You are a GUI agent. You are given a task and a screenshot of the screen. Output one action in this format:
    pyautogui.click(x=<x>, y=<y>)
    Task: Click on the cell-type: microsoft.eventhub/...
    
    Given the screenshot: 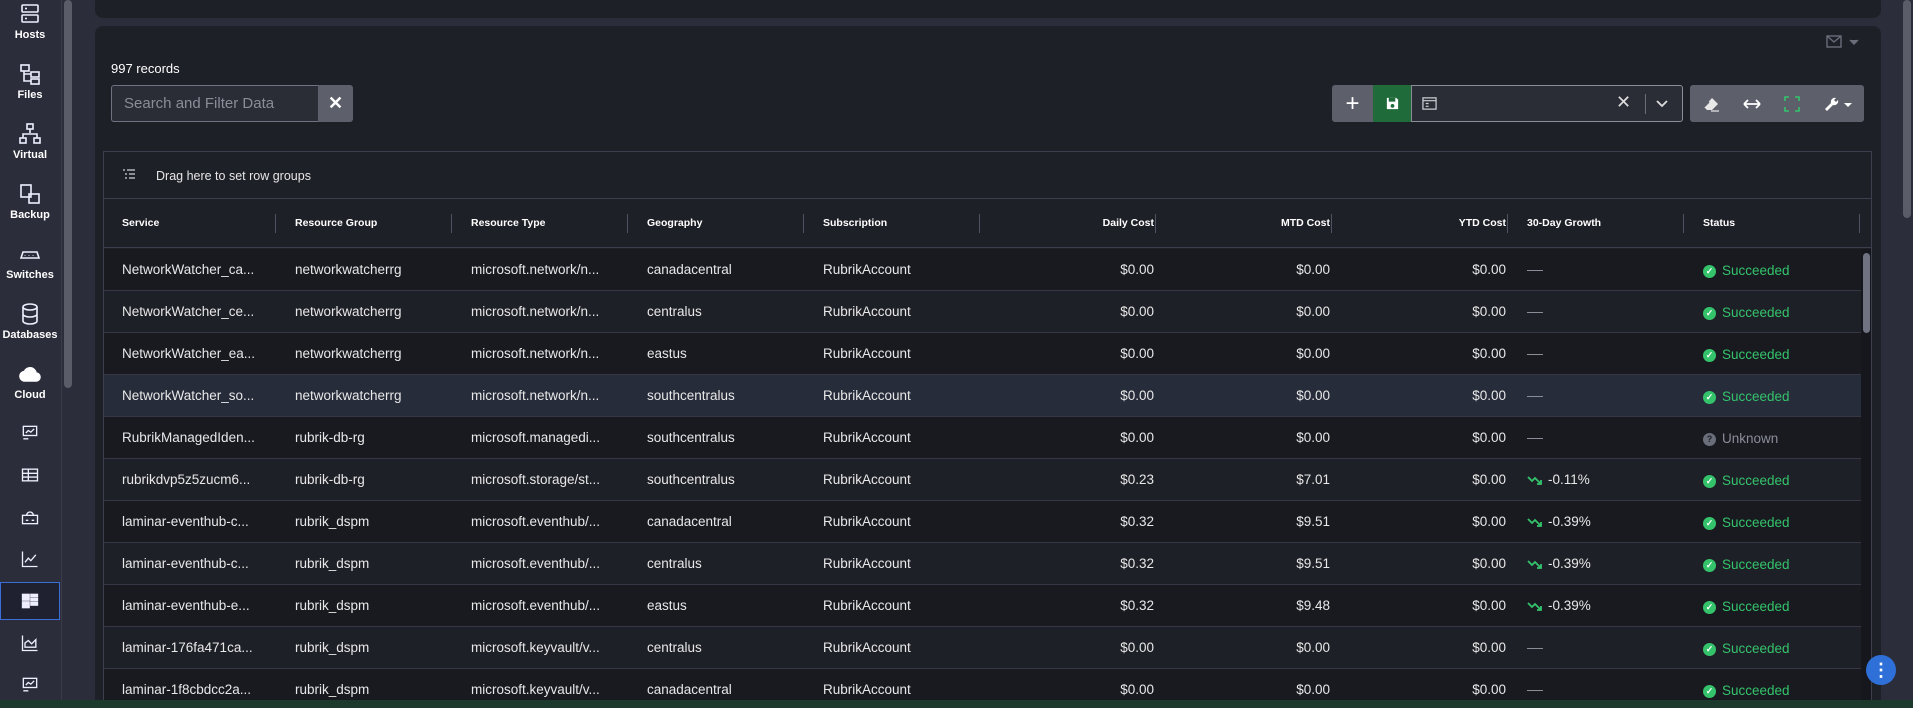 What is the action you would take?
    pyautogui.click(x=546, y=522)
    